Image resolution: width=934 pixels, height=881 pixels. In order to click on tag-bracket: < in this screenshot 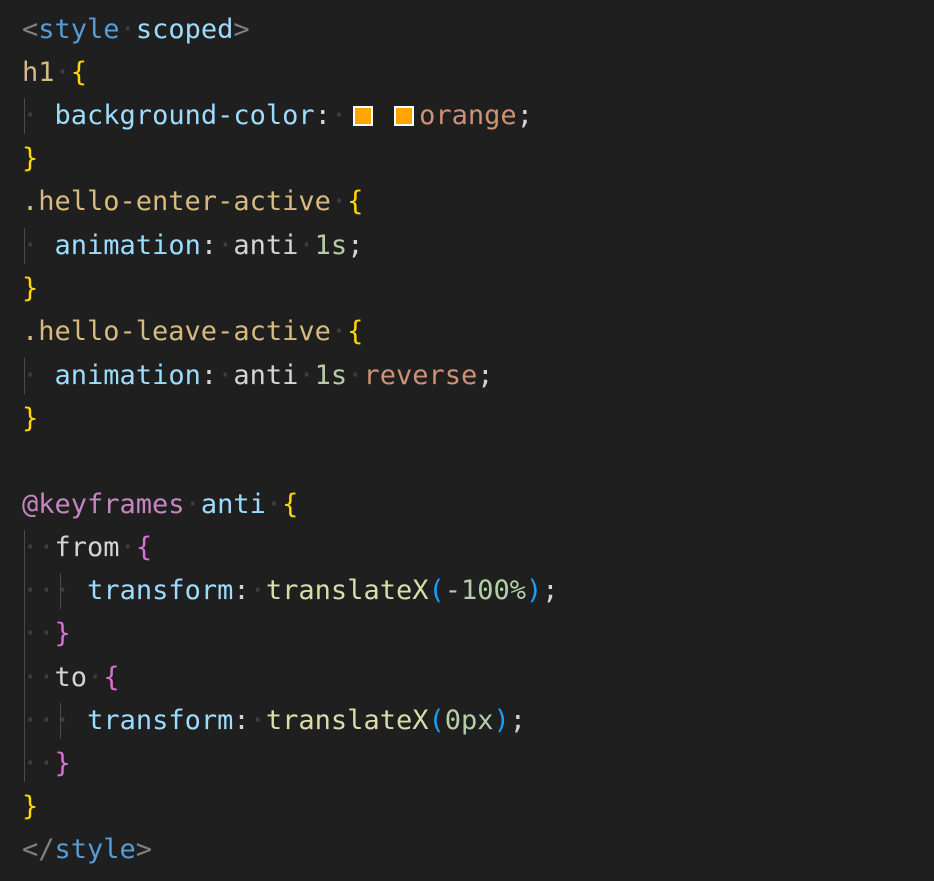, I will do `click(30, 29)`.